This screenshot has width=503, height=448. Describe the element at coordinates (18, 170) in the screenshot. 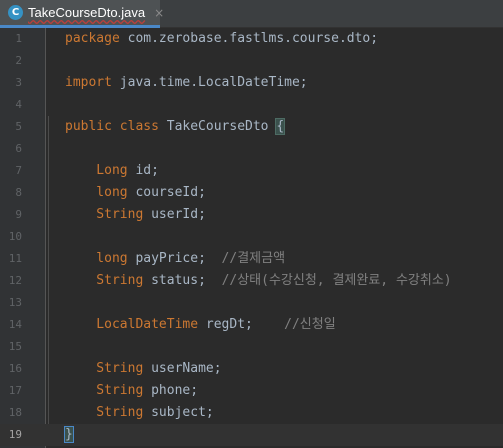

I see `line-number: 7` at that location.